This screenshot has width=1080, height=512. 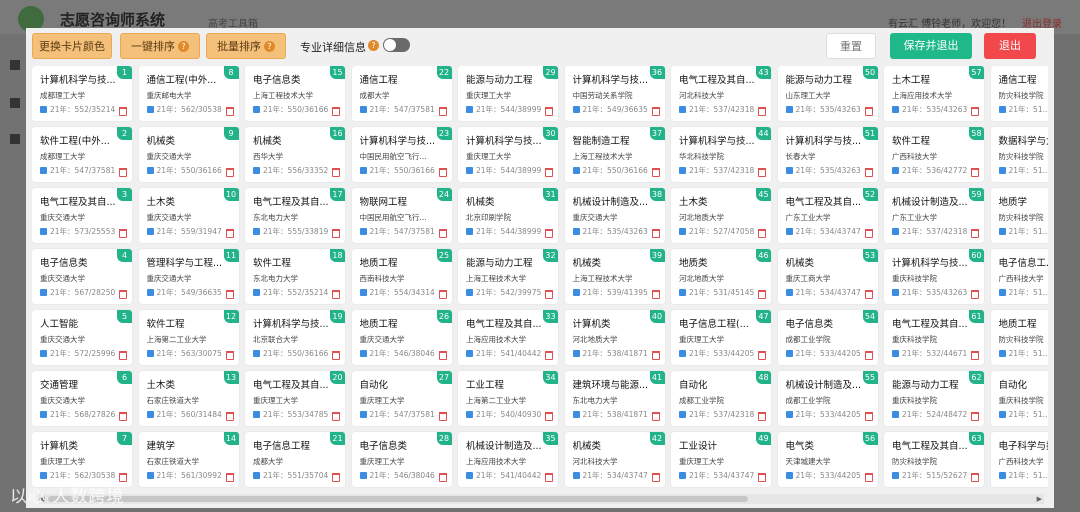 What do you see at coordinates (72, 46) in the screenshot?
I see `change-card-color-button: 更换卡片颜色` at bounding box center [72, 46].